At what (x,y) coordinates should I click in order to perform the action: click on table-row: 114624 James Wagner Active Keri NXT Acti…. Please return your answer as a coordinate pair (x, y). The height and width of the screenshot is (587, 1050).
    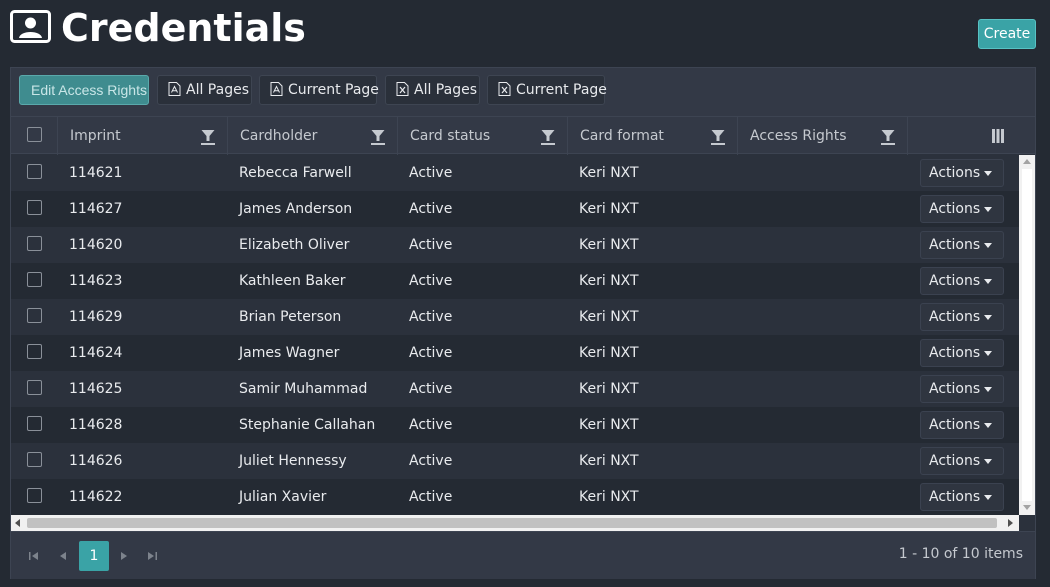
    Looking at the image, I should click on (515, 353).